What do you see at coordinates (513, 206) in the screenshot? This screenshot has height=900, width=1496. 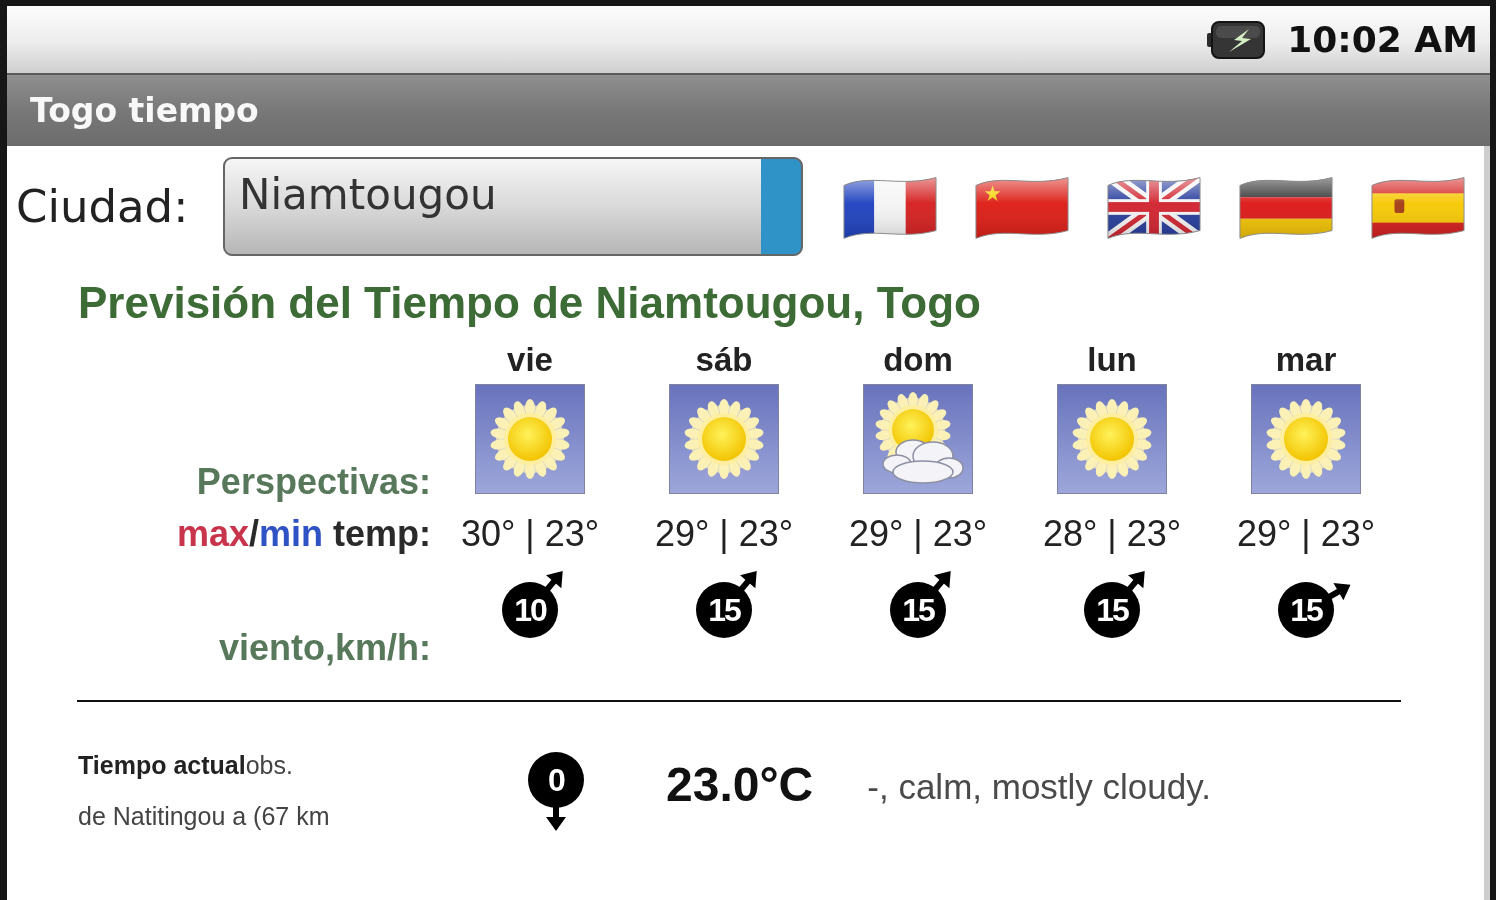 I see `city-dropdown: Niamtougou` at bounding box center [513, 206].